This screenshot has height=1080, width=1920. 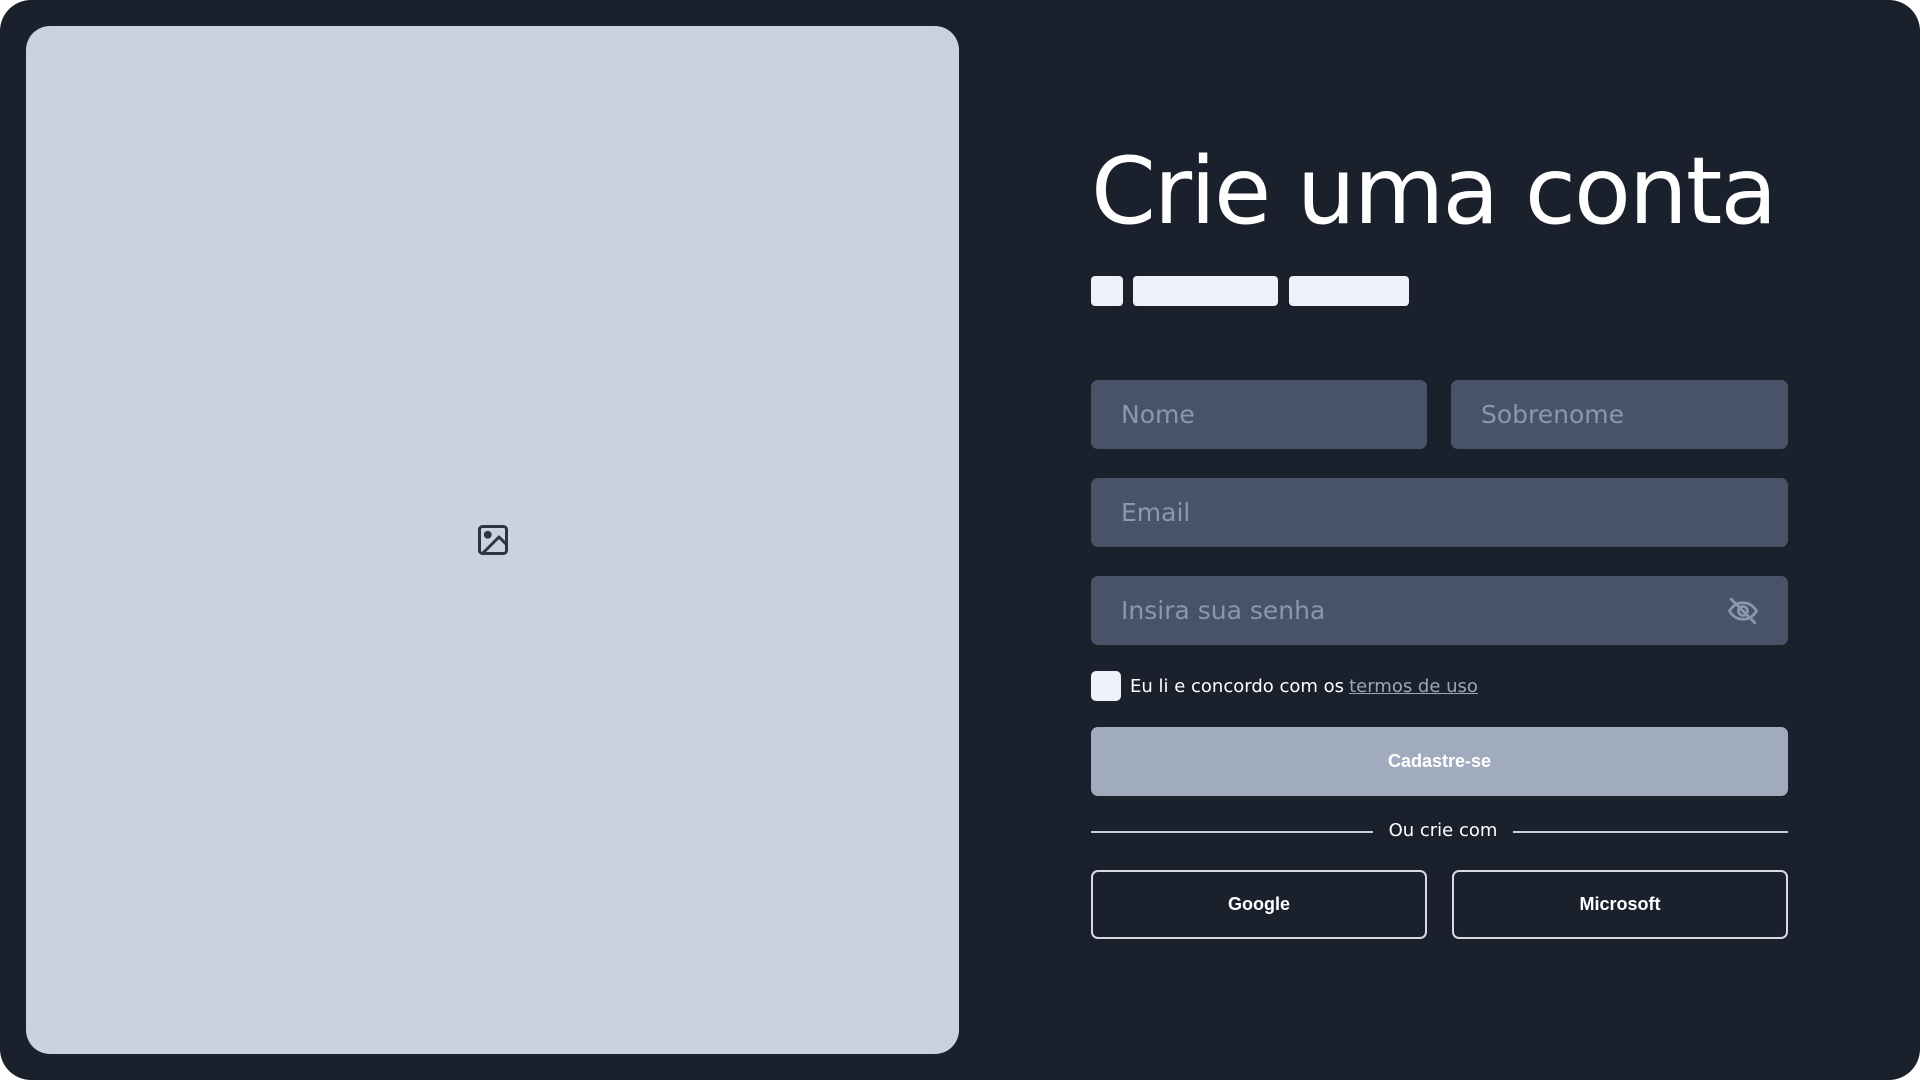 What do you see at coordinates (1106, 686) in the screenshot?
I see `terms-checkbox` at bounding box center [1106, 686].